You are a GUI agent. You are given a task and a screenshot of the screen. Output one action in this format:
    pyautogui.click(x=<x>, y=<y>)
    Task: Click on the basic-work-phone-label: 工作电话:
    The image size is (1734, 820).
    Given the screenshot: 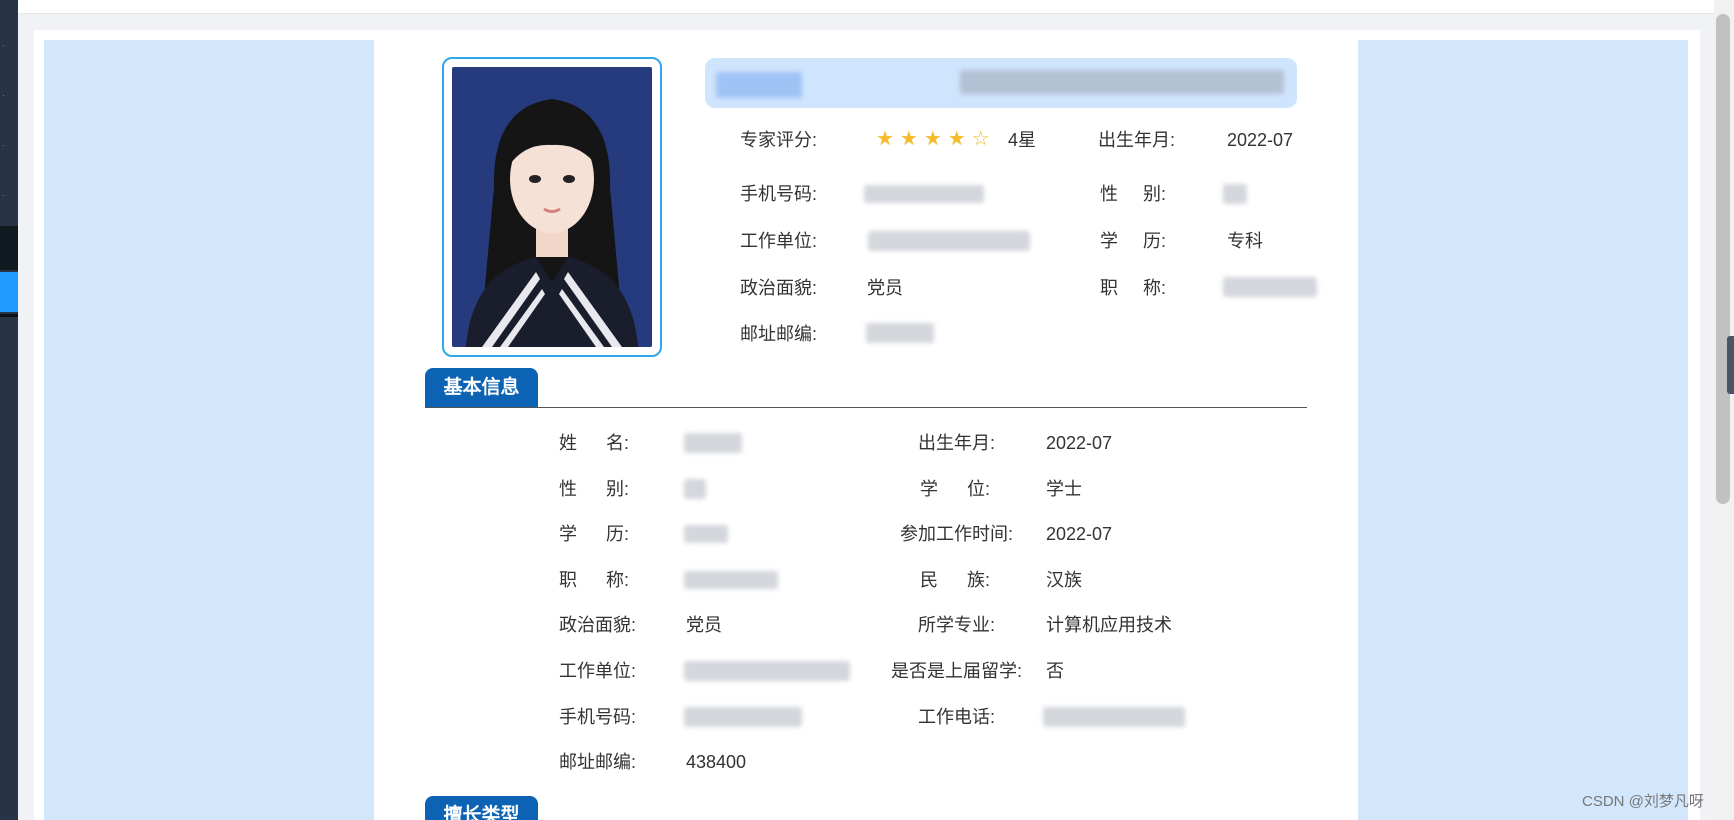 What is the action you would take?
    pyautogui.click(x=957, y=717)
    